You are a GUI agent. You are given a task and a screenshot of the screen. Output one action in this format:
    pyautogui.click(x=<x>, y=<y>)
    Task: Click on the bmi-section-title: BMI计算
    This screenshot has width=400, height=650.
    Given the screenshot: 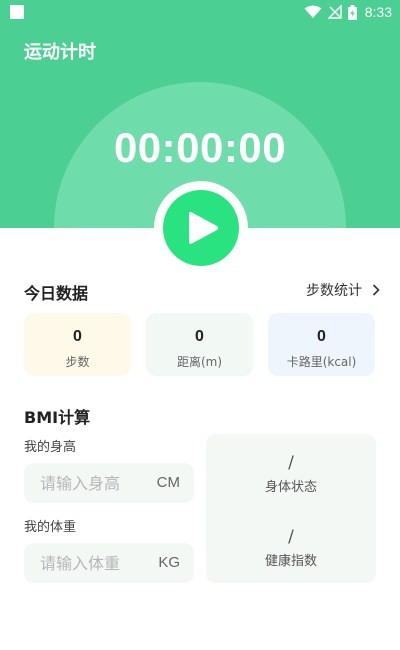 What is the action you would take?
    pyautogui.click(x=57, y=417)
    